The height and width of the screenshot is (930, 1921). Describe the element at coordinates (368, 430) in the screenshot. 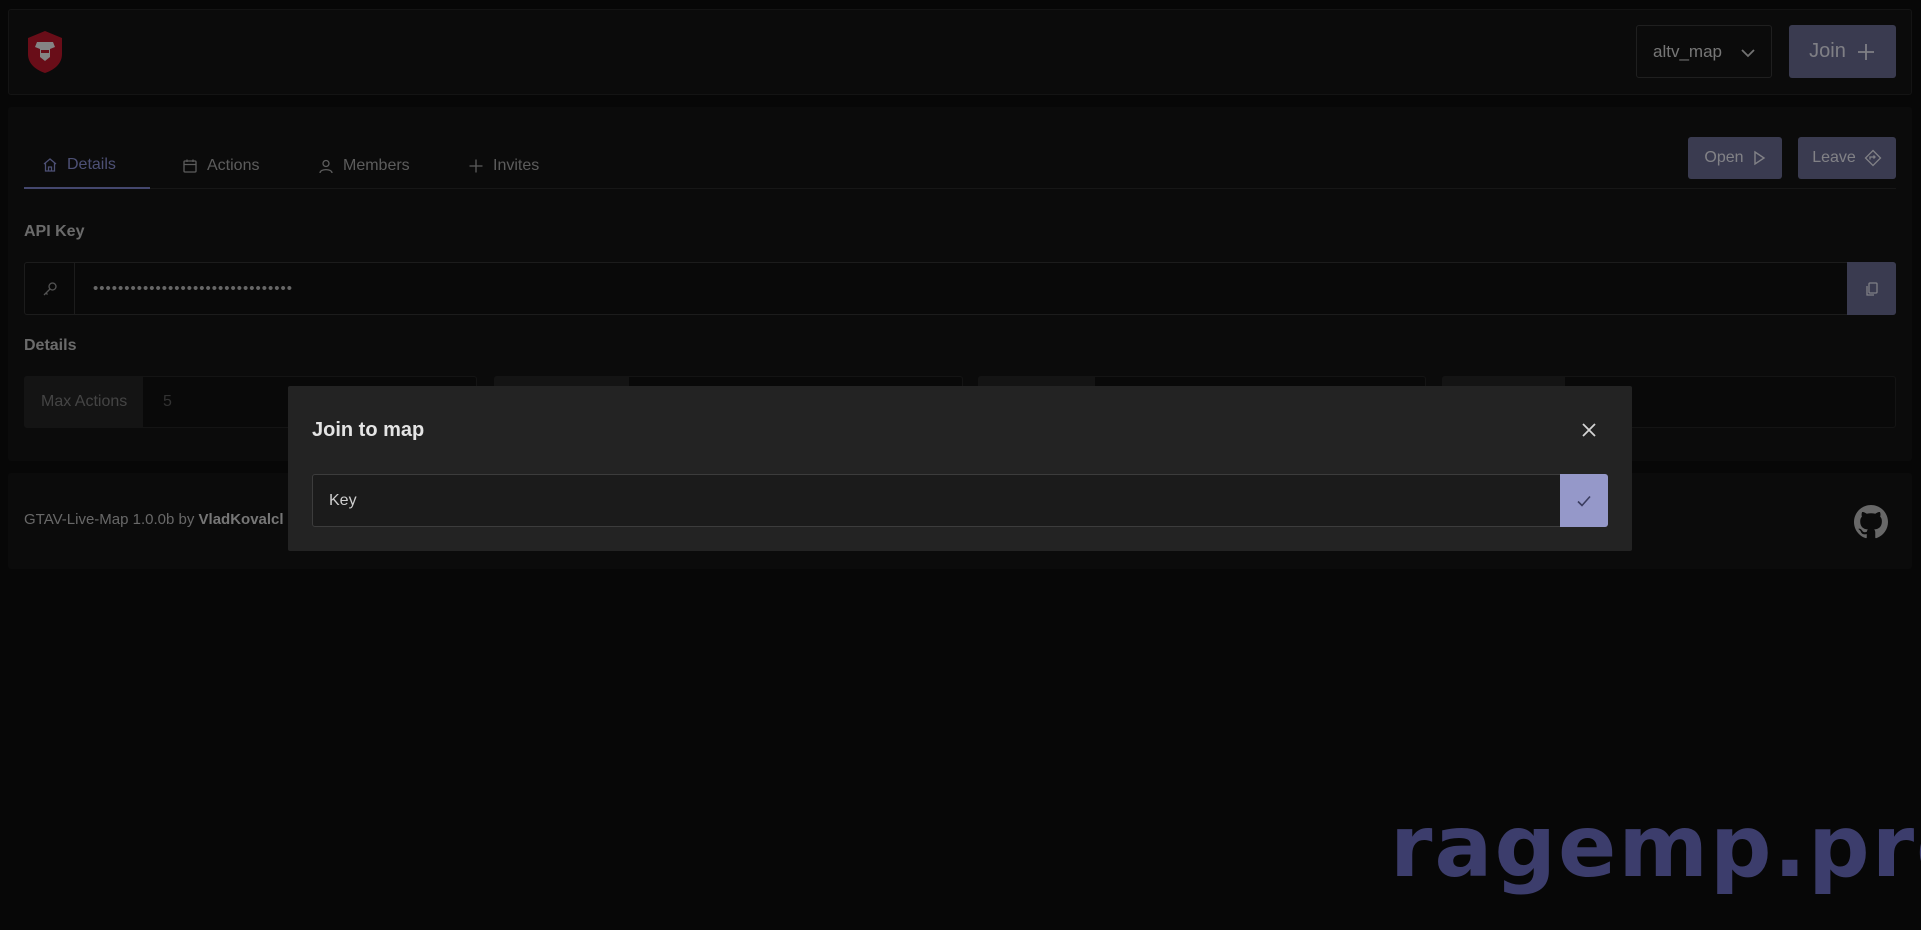

I see `modal-title: Join to map` at that location.